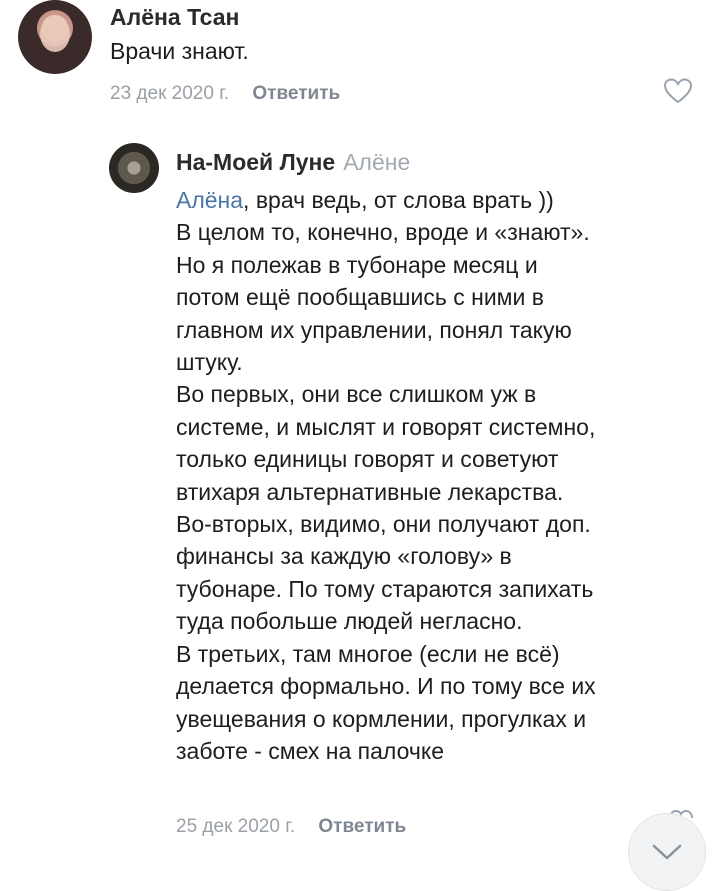 This screenshot has height=891, width=720. I want to click on comment-line: системе, и мыслят и говорят системно,, so click(386, 426).